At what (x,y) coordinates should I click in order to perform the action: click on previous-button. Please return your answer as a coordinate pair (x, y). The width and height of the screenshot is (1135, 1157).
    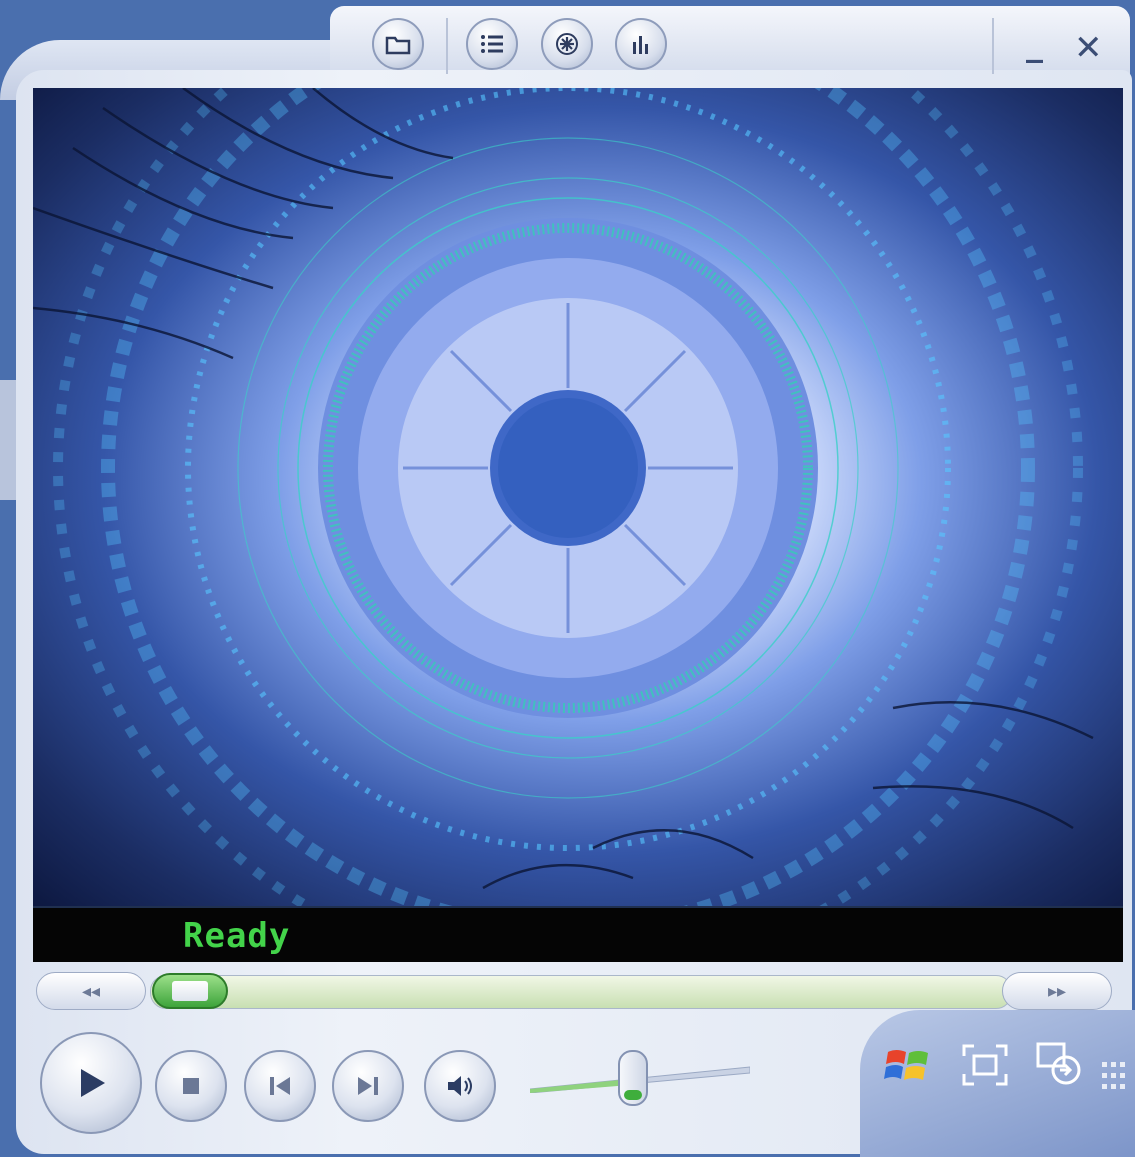
    Looking at the image, I should click on (280, 1086).